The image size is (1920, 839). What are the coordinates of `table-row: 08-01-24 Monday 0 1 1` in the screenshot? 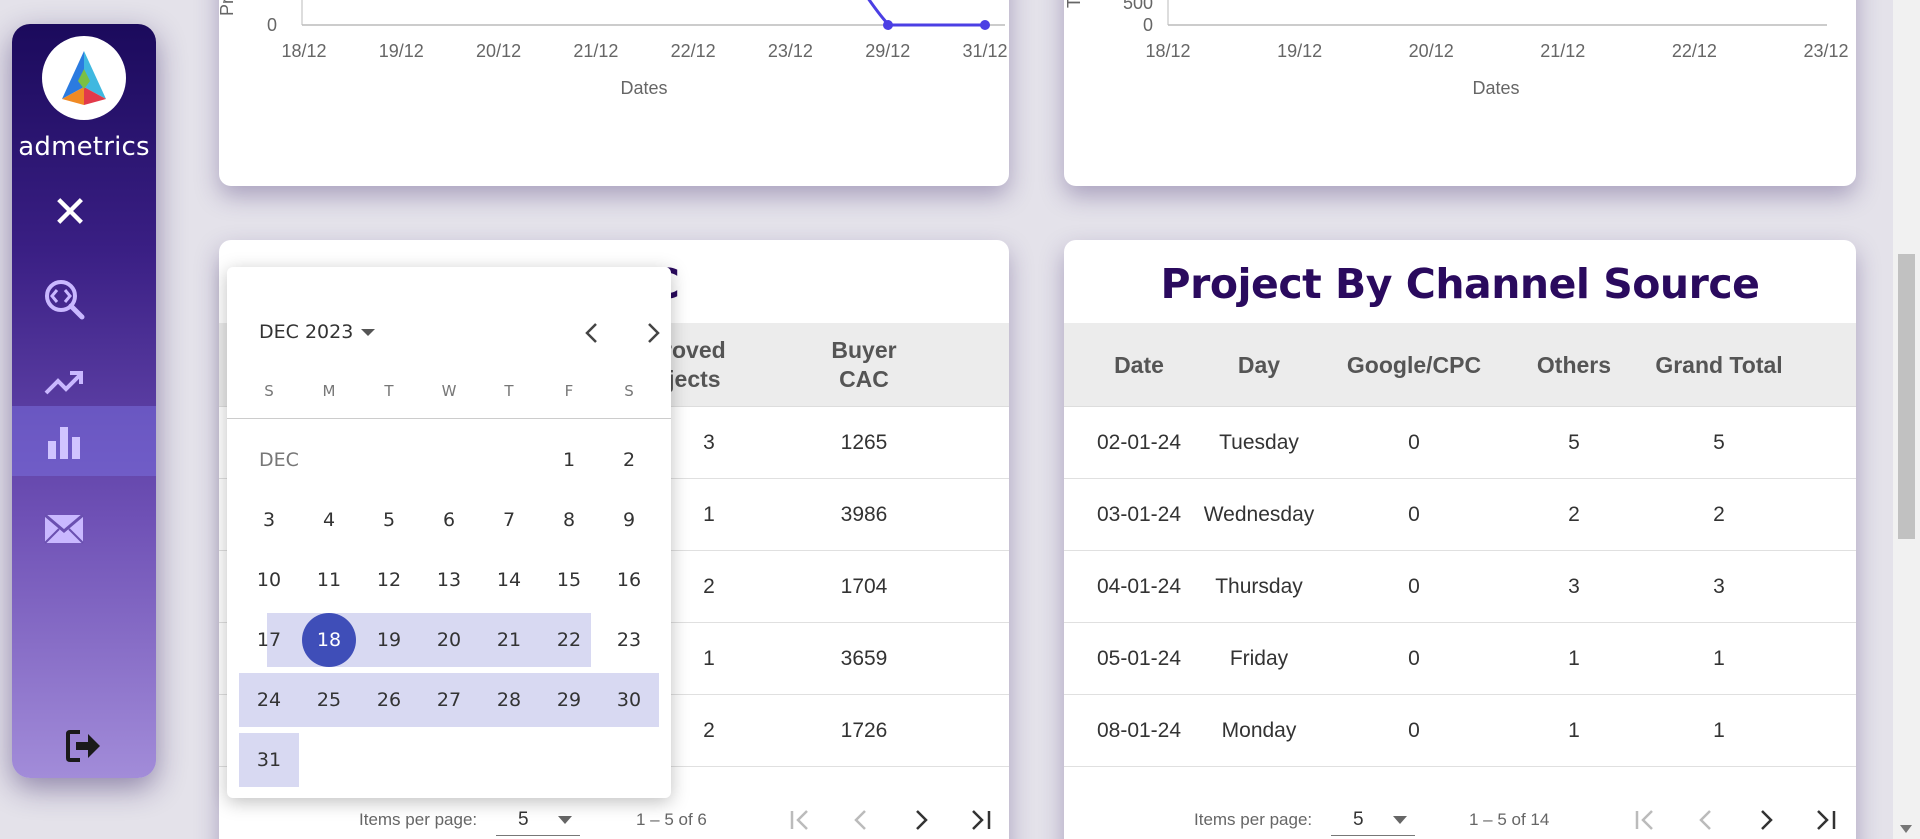 It's located at (1460, 731).